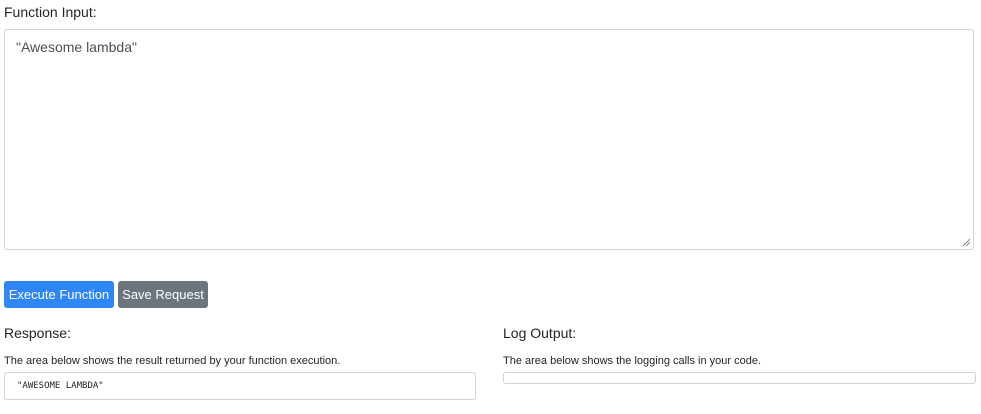 This screenshot has width=981, height=414. Describe the element at coordinates (240, 386) in the screenshot. I see `response-output: "AWESOME LAMBDA"` at that location.